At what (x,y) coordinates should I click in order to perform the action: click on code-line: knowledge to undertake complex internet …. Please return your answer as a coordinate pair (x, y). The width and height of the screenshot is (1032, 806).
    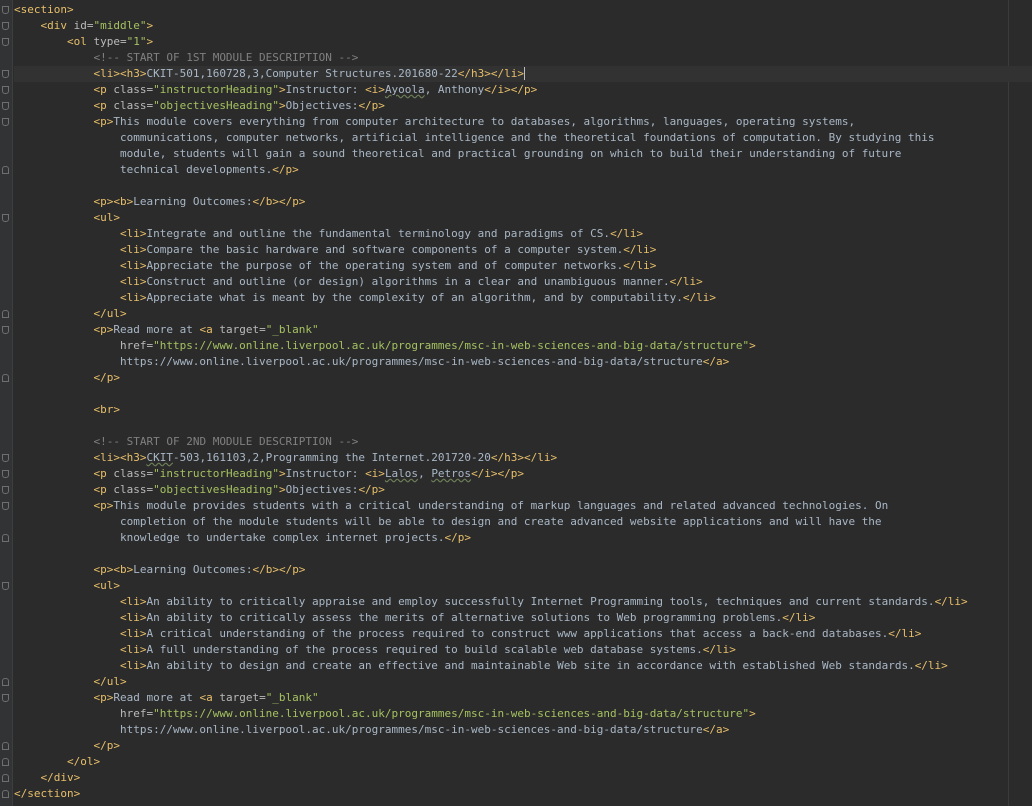
    Looking at the image, I should click on (523, 538).